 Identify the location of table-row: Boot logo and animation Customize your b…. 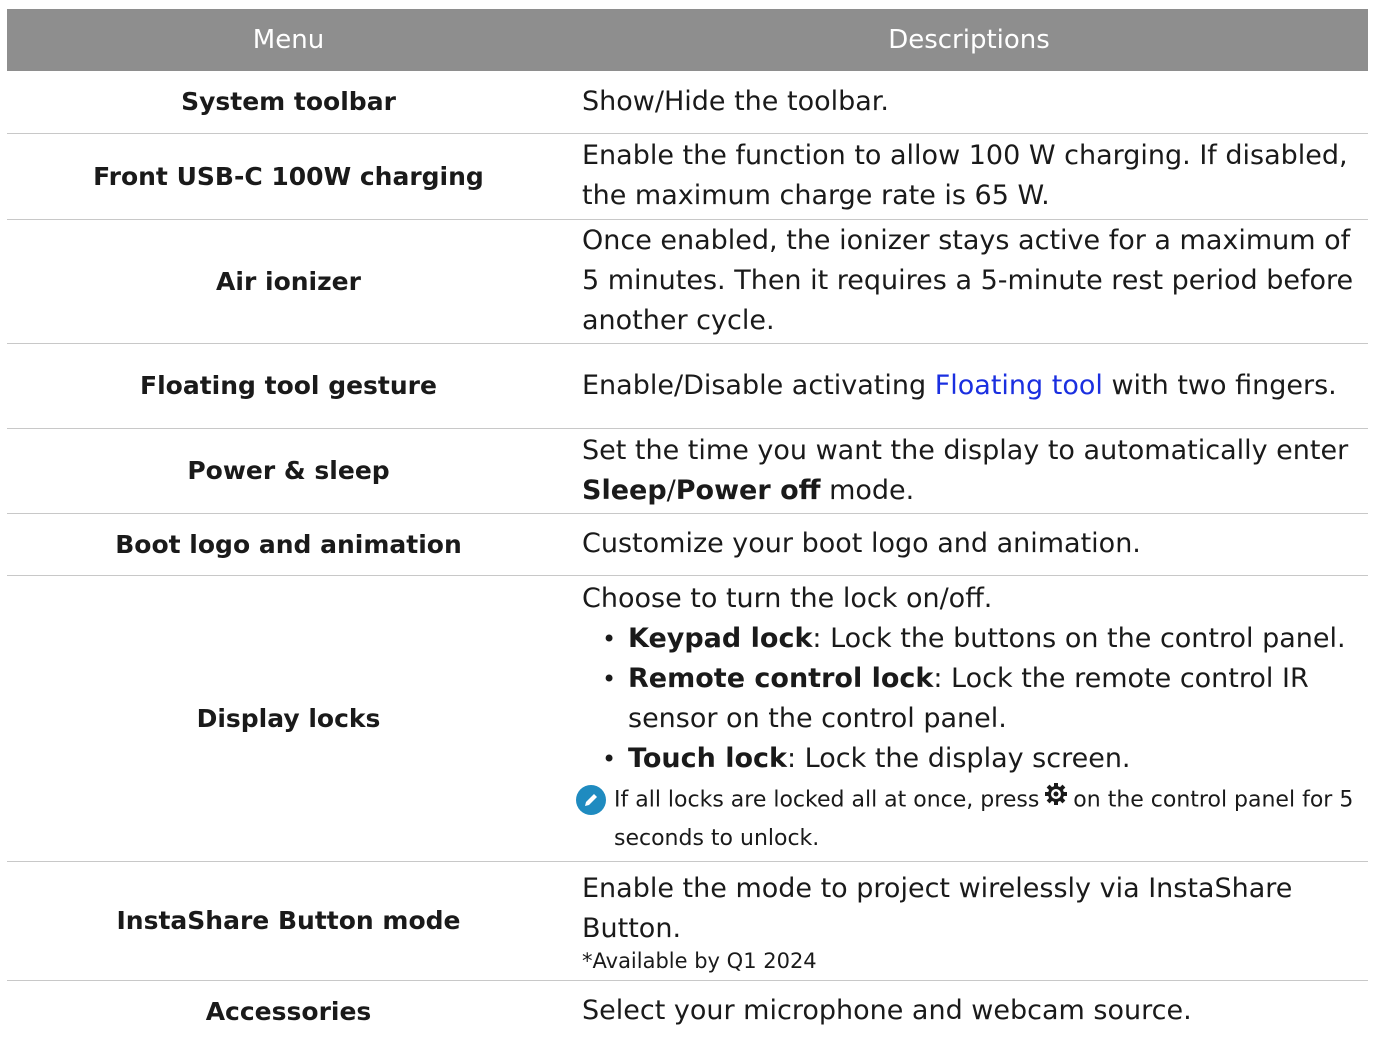
(687, 544).